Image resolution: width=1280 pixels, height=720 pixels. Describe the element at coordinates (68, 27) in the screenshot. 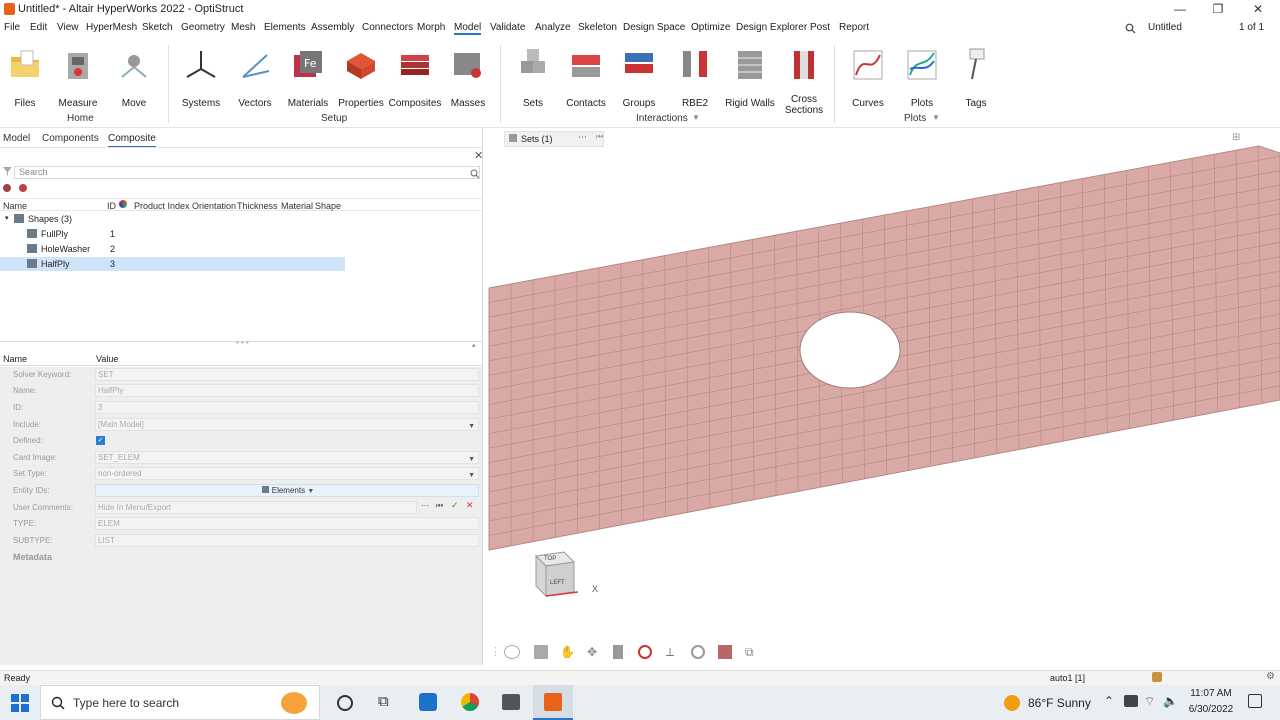

I see `menu-view: View` at that location.